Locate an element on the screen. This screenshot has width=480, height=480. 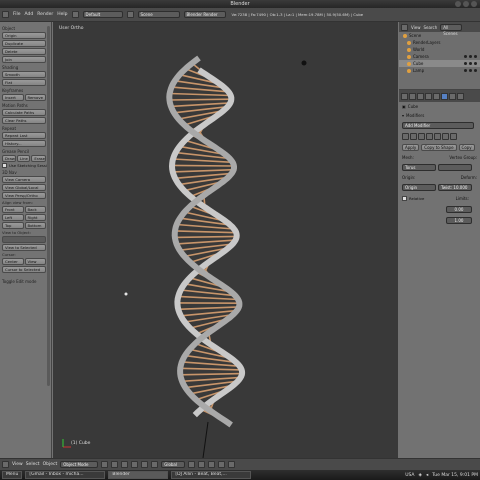
view-menu: View is located at coordinates (17, 464).